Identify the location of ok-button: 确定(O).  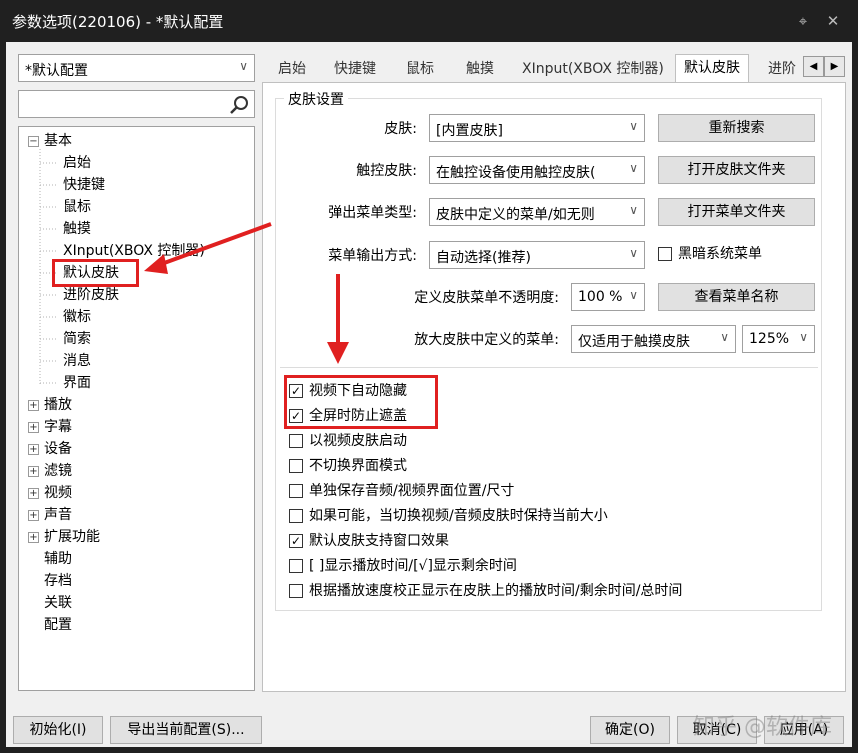
(630, 730).